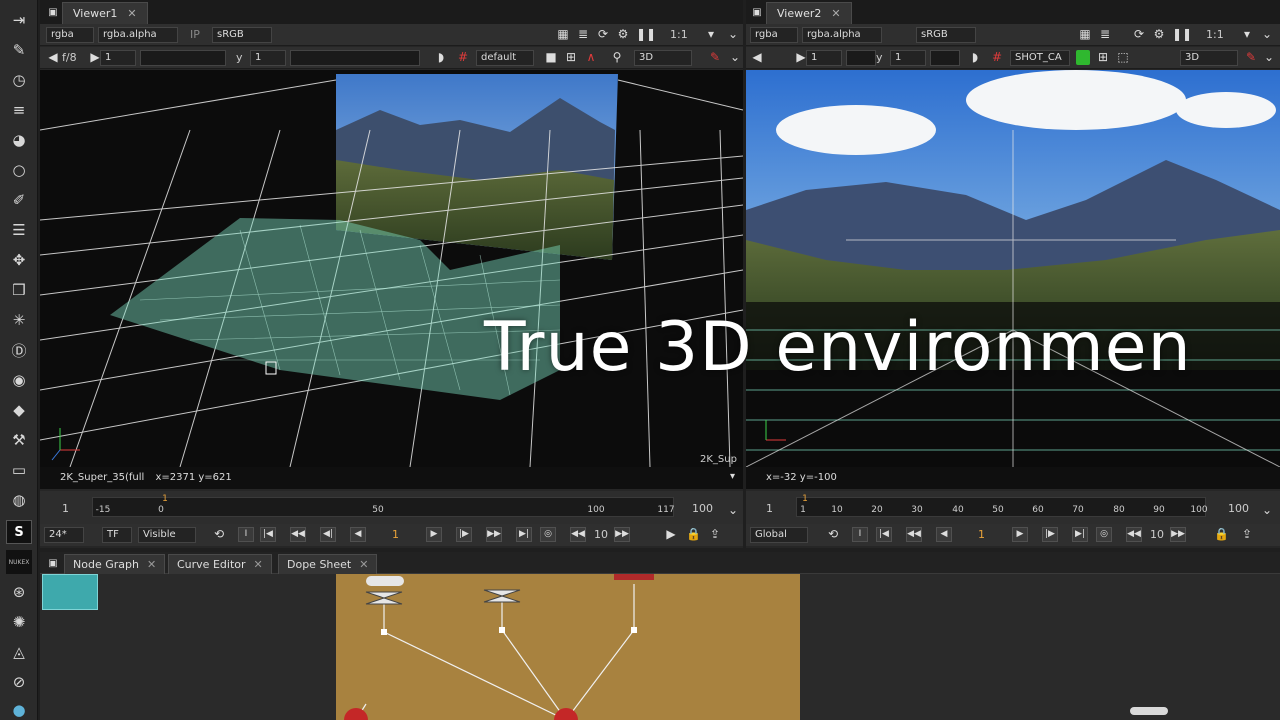 This screenshot has width=1280, height=720. Describe the element at coordinates (1267, 34) in the screenshot. I see `viewer2-menu-icon: ⌄` at that location.